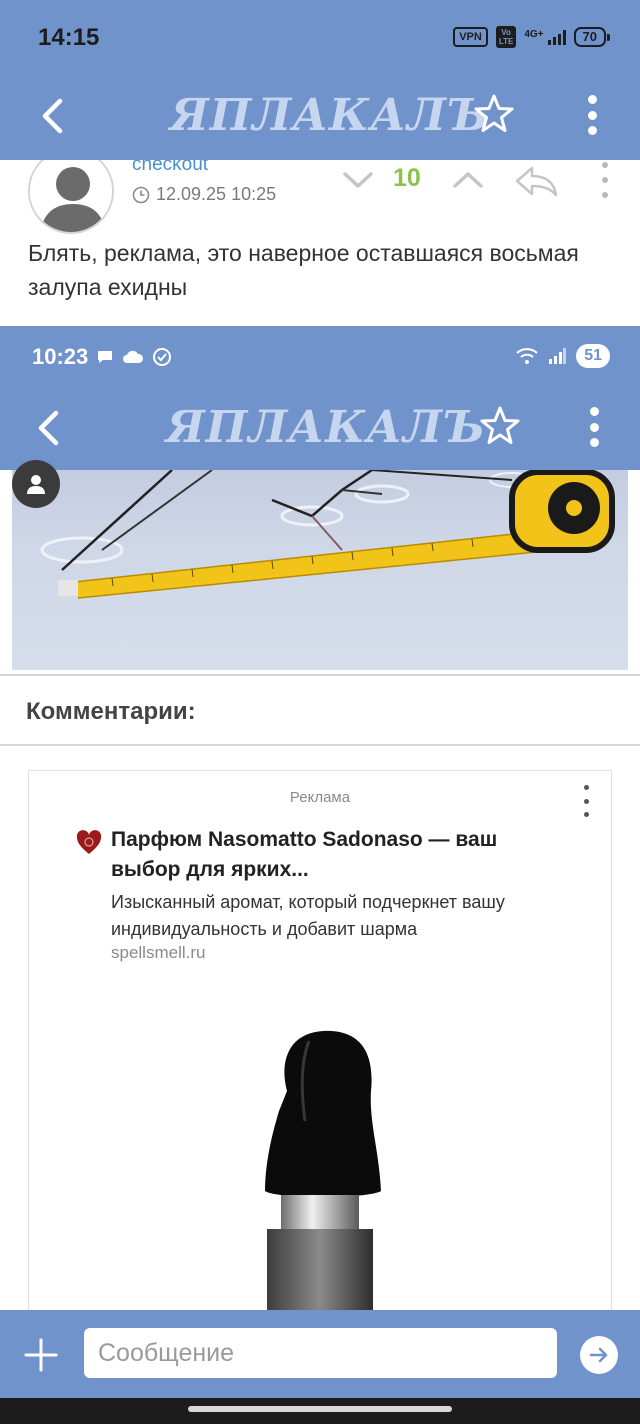 This screenshot has height=1424, width=640. Describe the element at coordinates (330, 115) in the screenshot. I see `app-logo: ЯПЛАКАЛЪ` at that location.